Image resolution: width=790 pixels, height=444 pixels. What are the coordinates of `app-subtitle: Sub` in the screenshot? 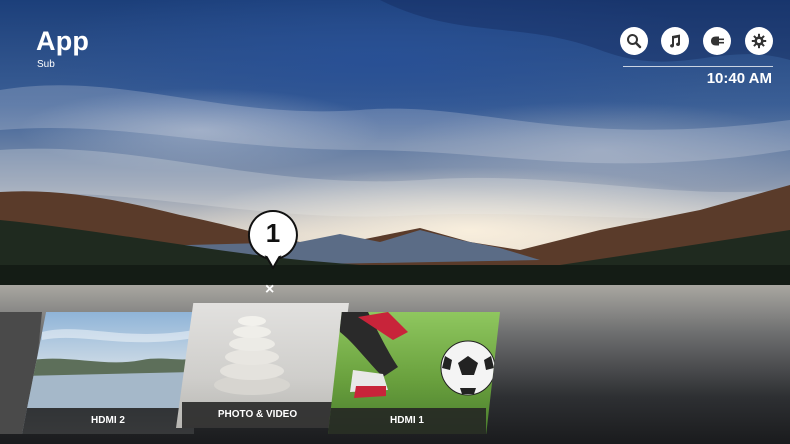 It's located at (46, 64).